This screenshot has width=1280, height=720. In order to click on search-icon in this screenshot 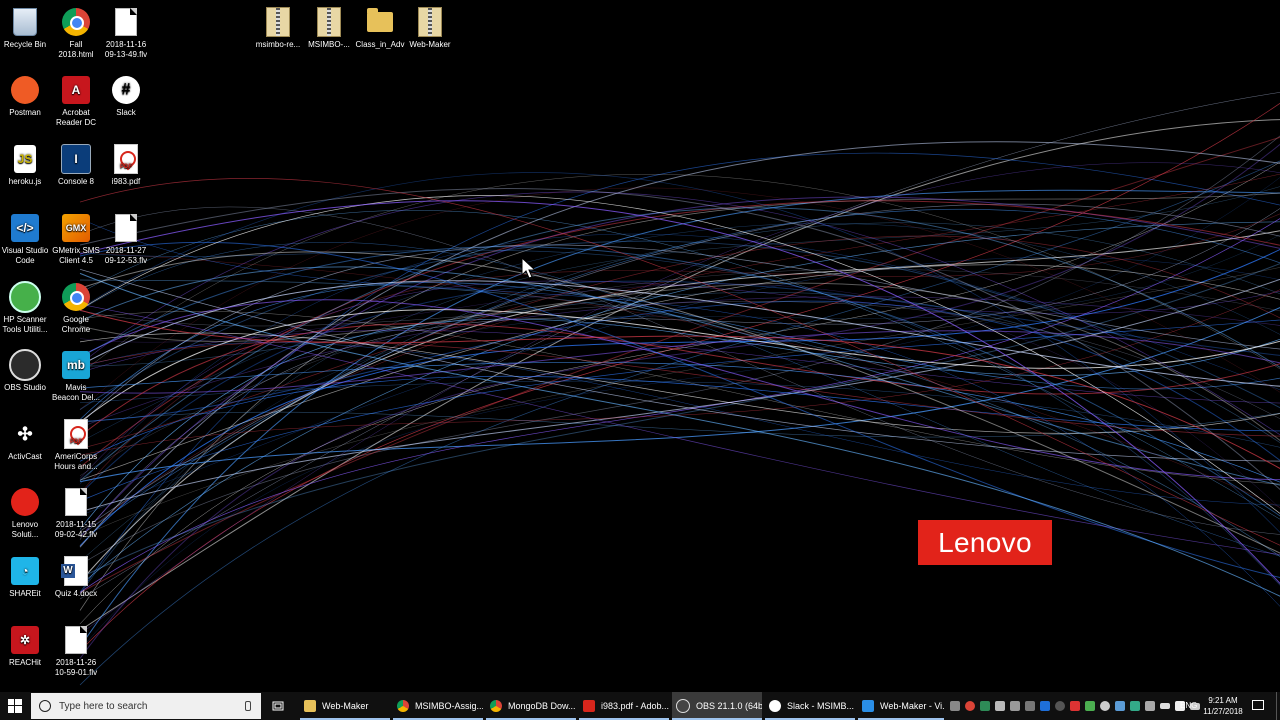, I will do `click(45, 706)`.